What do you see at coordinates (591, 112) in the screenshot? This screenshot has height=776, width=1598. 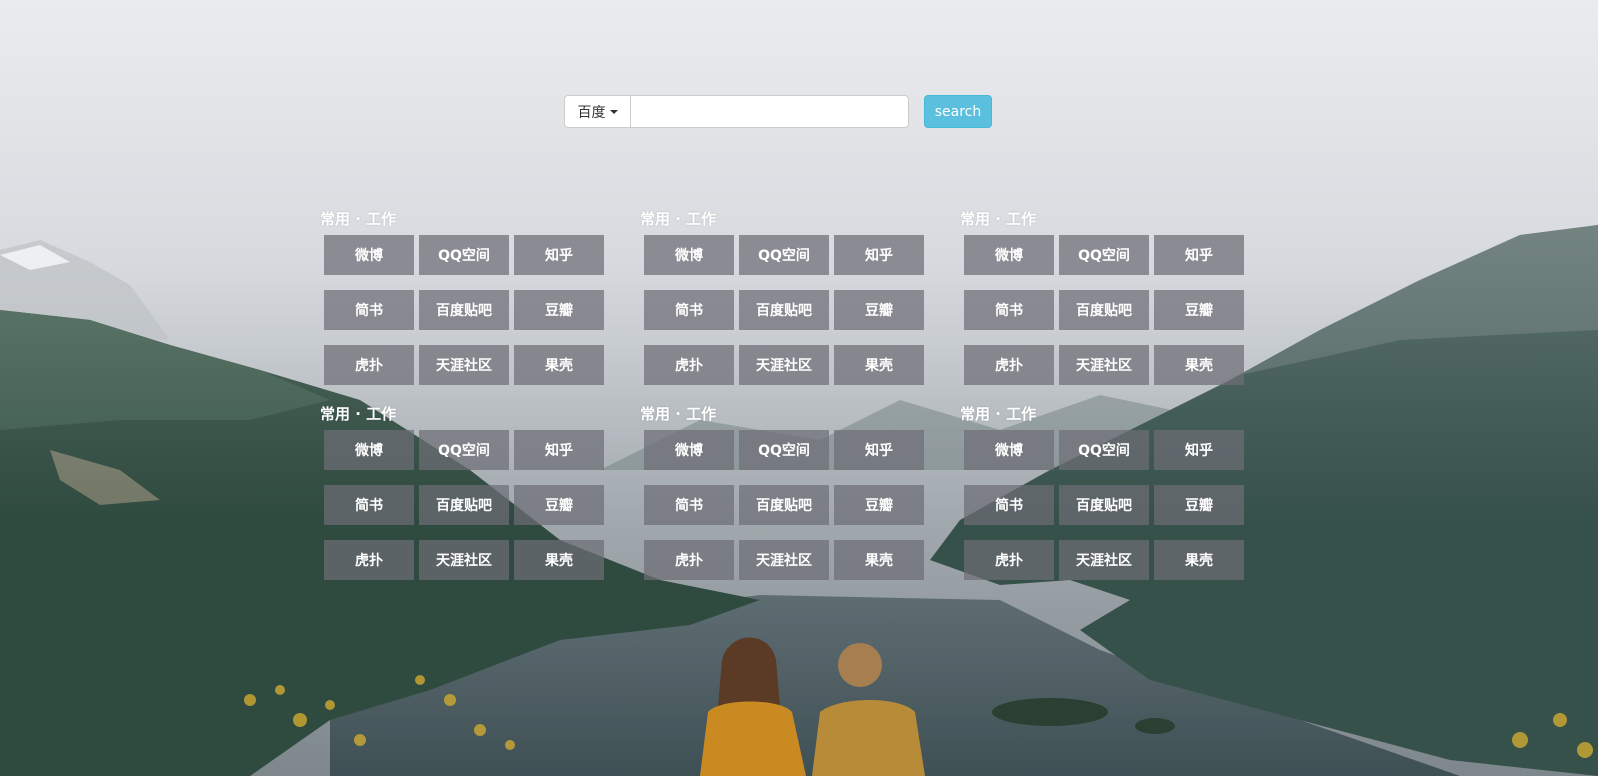 I see `search-engine-label: 百度` at bounding box center [591, 112].